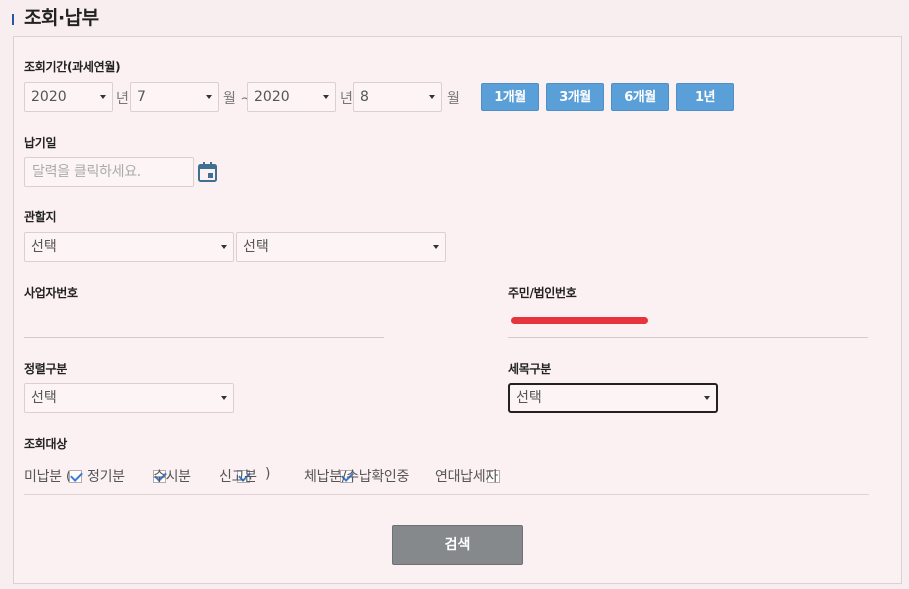 Image resolution: width=909 pixels, height=589 pixels. Describe the element at coordinates (640, 97) in the screenshot. I see `period-6-month-button: 6개월` at that location.